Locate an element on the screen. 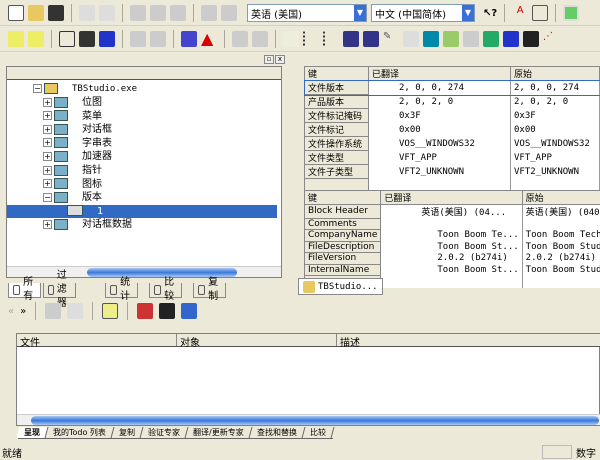 This screenshot has width=600, height=460. save-icon is located at coordinates (56, 13).